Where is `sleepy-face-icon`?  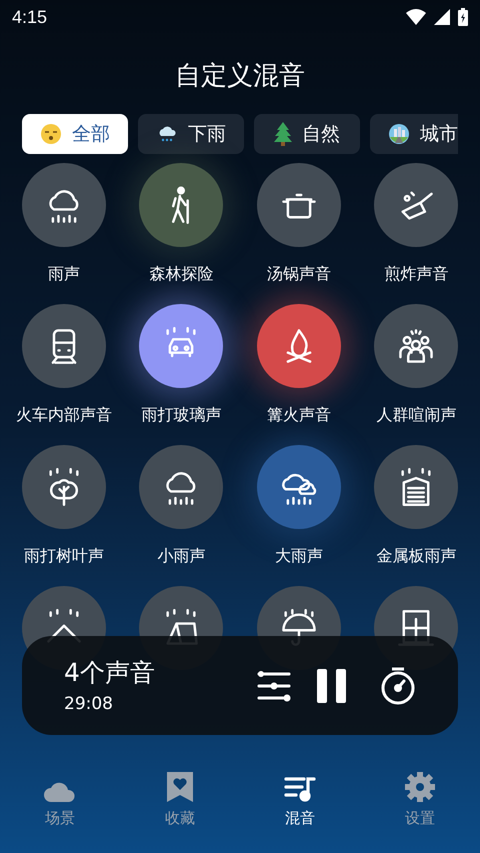 sleepy-face-icon is located at coordinates (51, 134).